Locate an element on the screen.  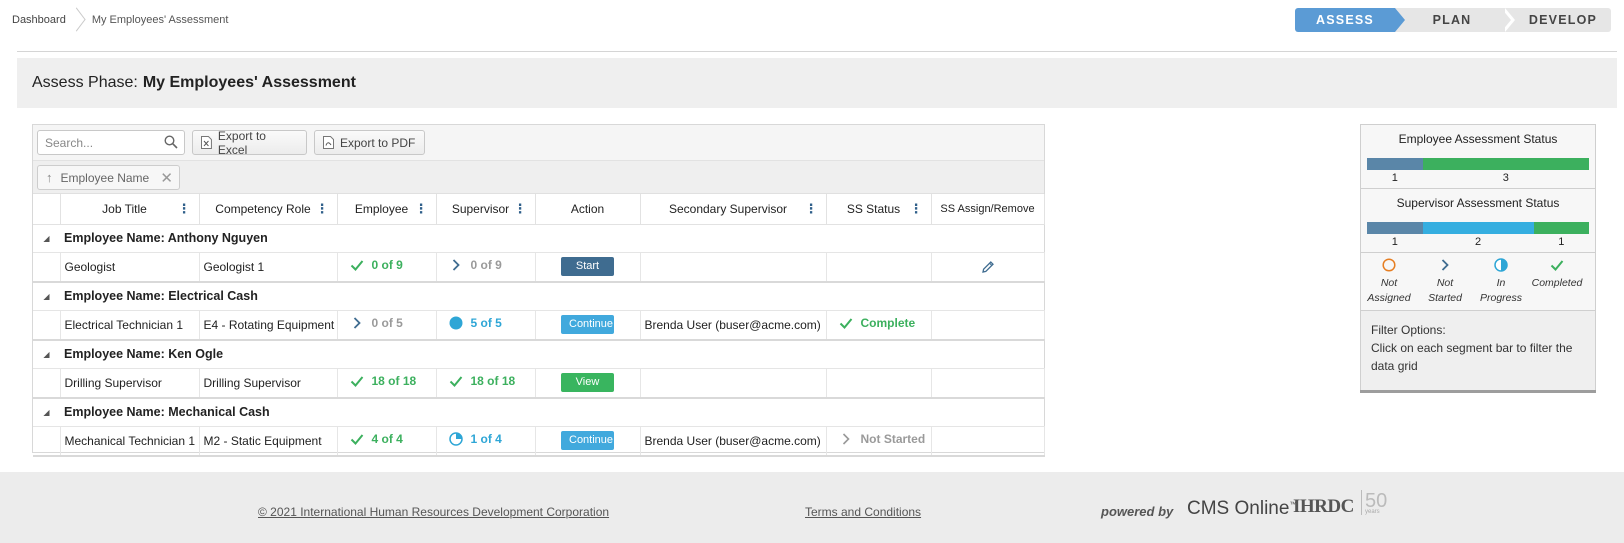
supervisor-status-title: Supervisor Assessment Status is located at coordinates (1478, 203).